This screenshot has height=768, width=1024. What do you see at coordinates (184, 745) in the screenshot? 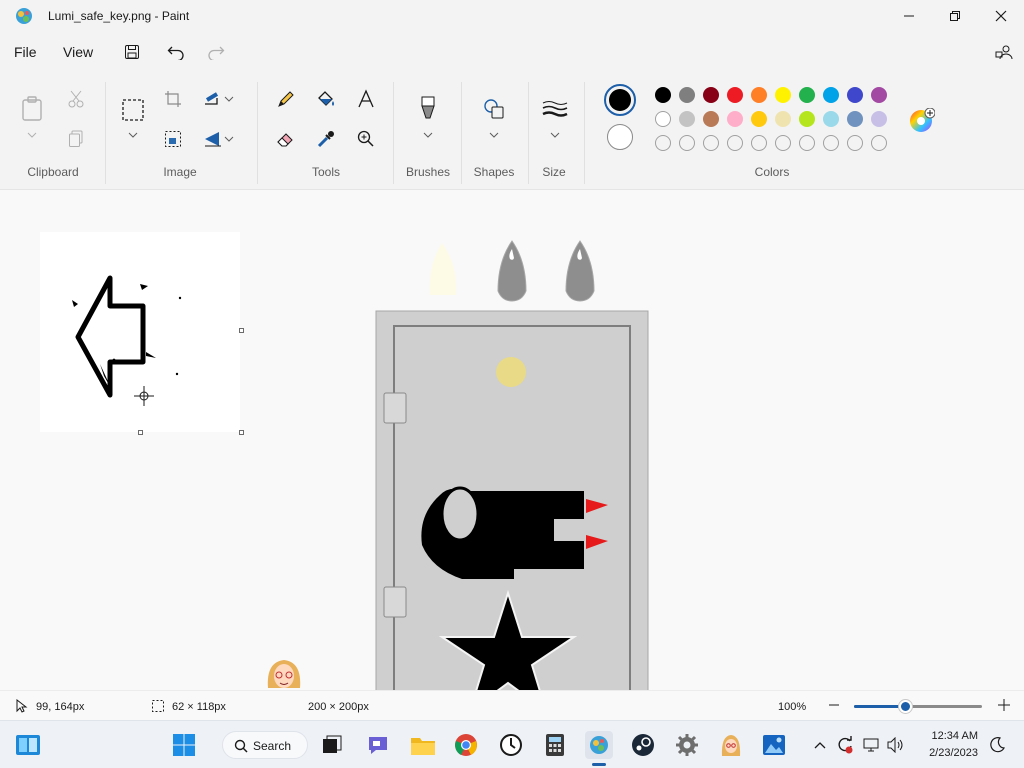
I see `start-button` at bounding box center [184, 745].